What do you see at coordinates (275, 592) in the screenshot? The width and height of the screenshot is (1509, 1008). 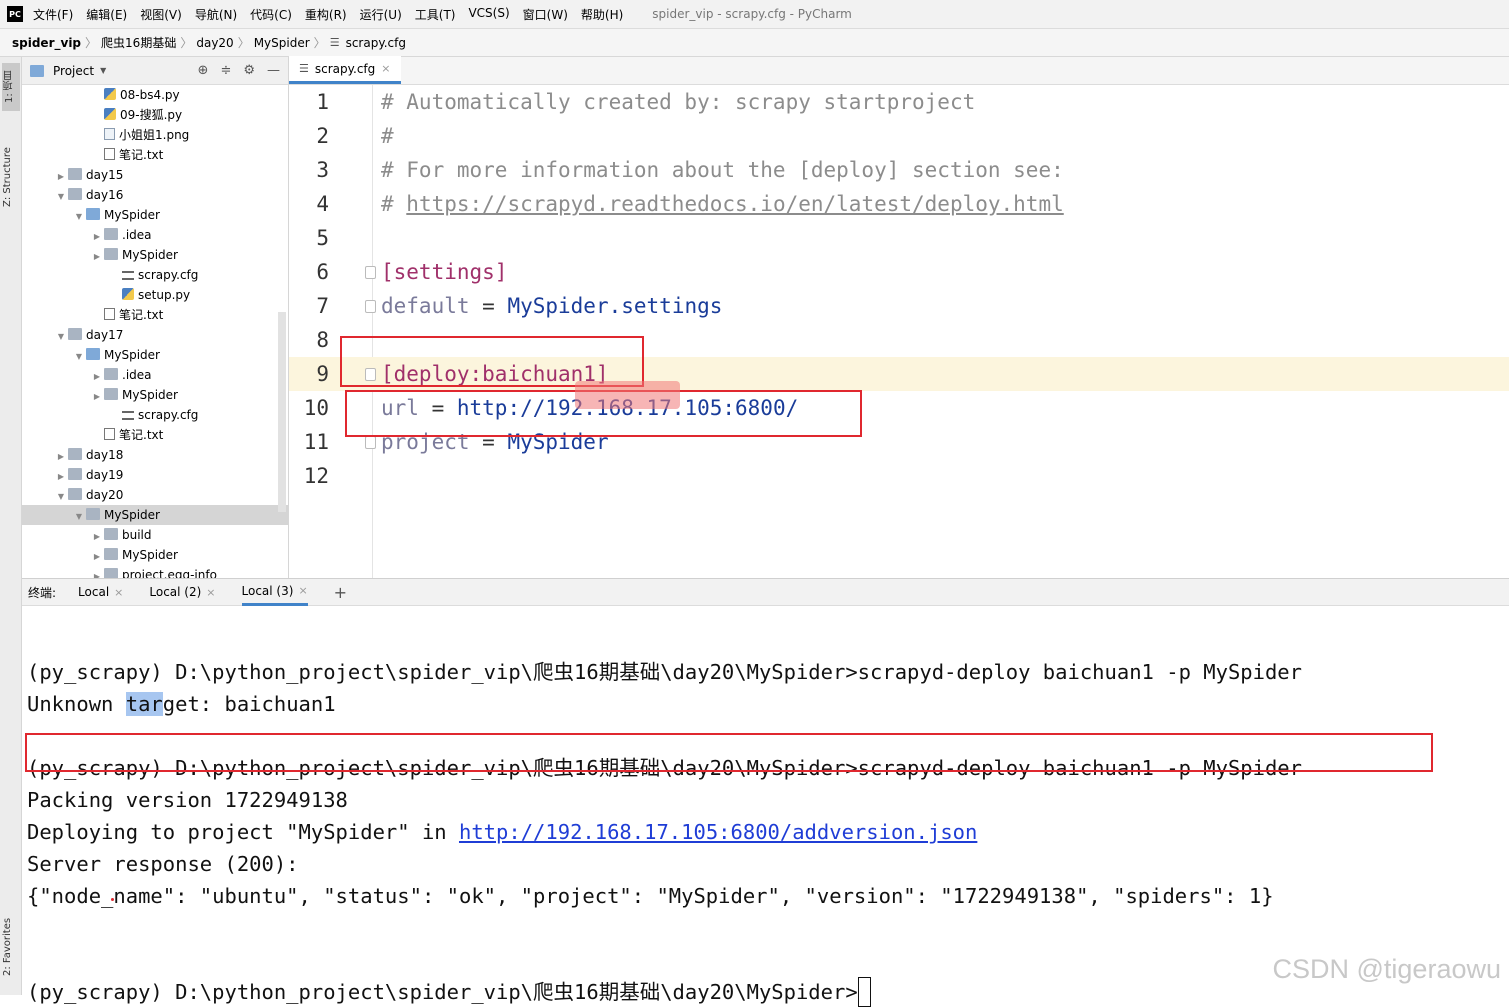 I see `terminal-tab: Local (3)×` at bounding box center [275, 592].